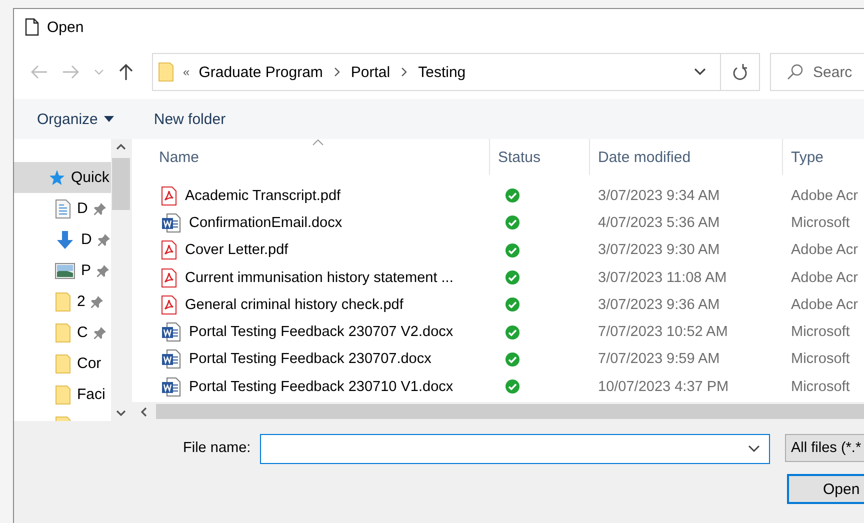  I want to click on nav-item: 2, so click(62, 301).